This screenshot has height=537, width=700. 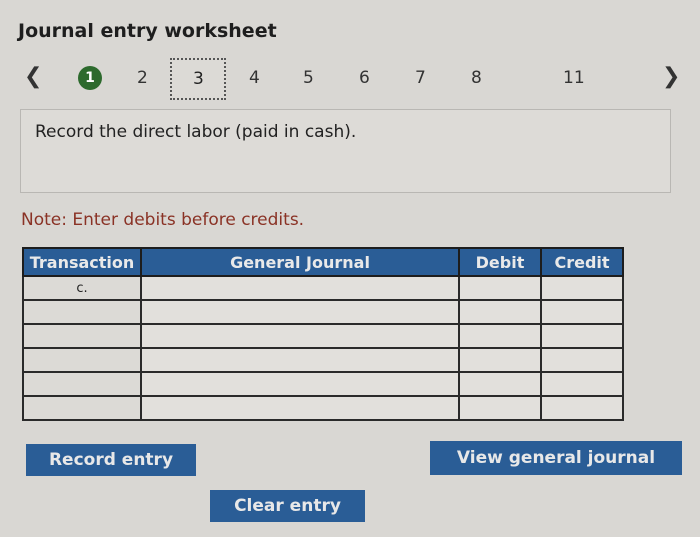 I want to click on page-title: Journal entry worksheet, so click(x=147, y=31).